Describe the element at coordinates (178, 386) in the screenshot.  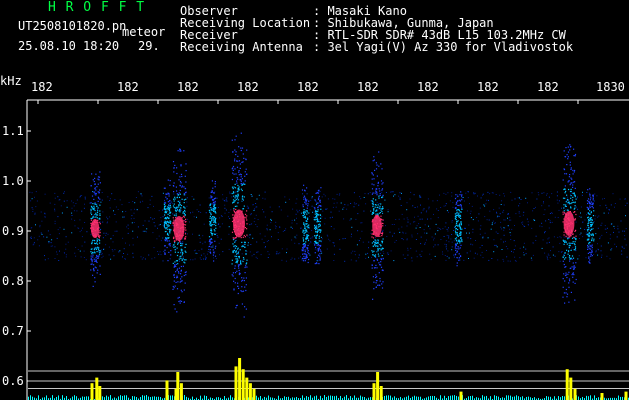
I see `echo-power-bar` at that location.